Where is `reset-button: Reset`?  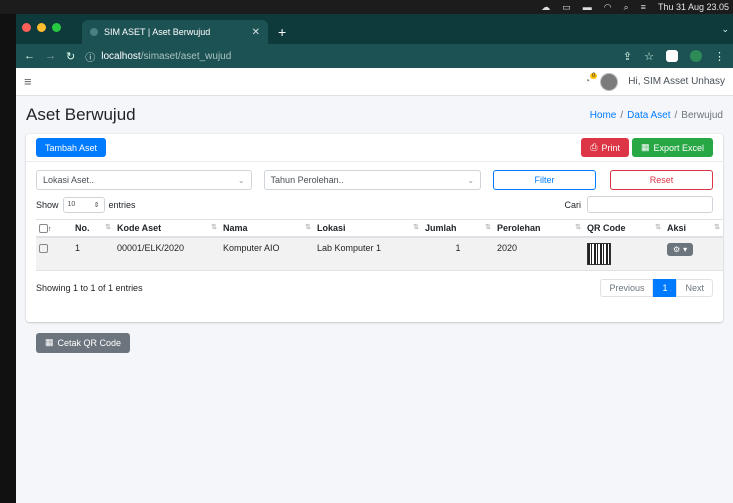
reset-button: Reset is located at coordinates (661, 180).